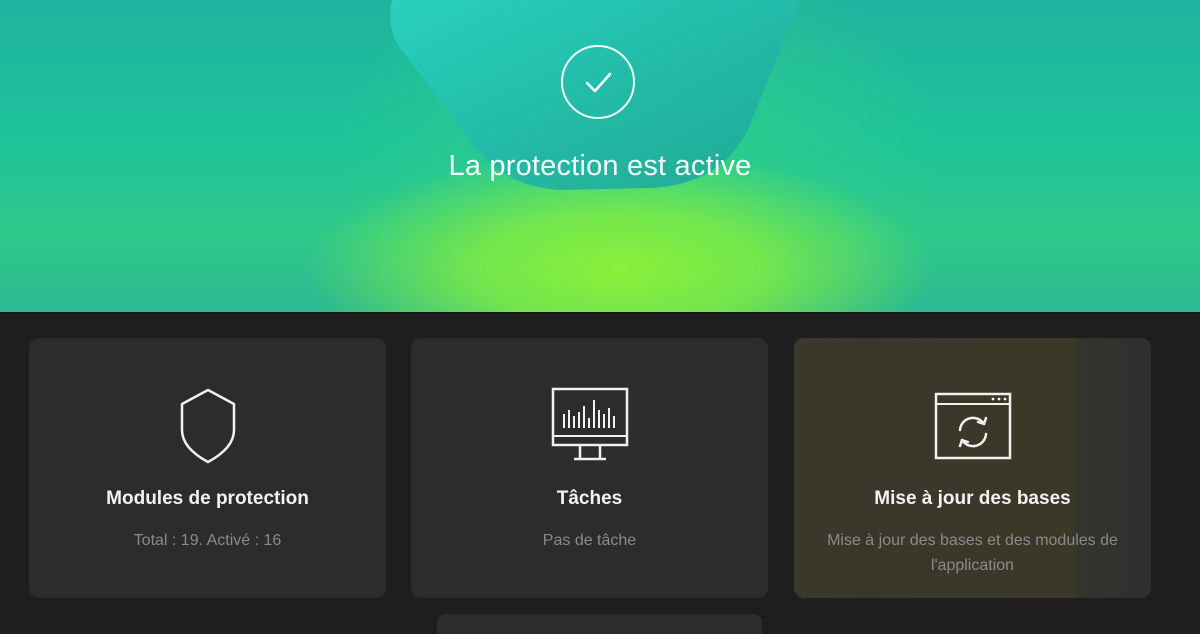  I want to click on shield-icon, so click(207, 426).